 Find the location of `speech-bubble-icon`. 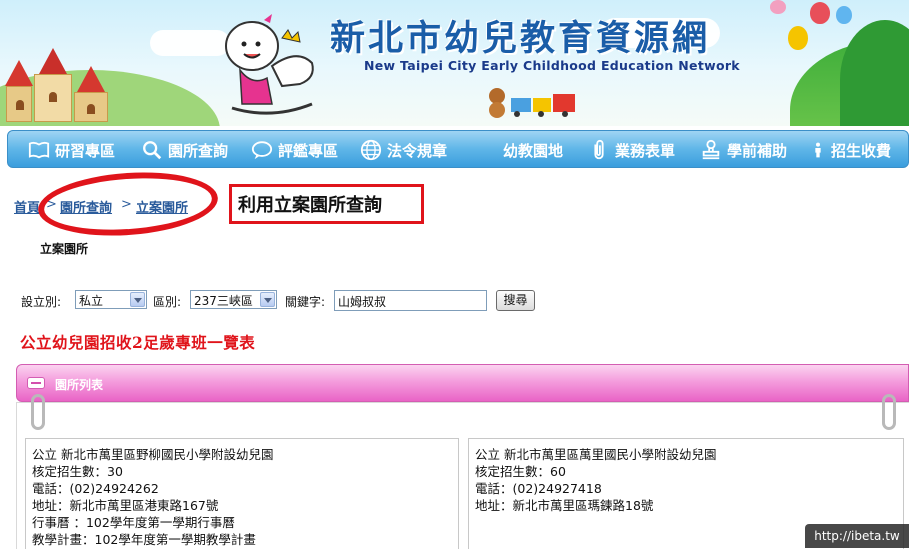

speech-bubble-icon is located at coordinates (262, 150).